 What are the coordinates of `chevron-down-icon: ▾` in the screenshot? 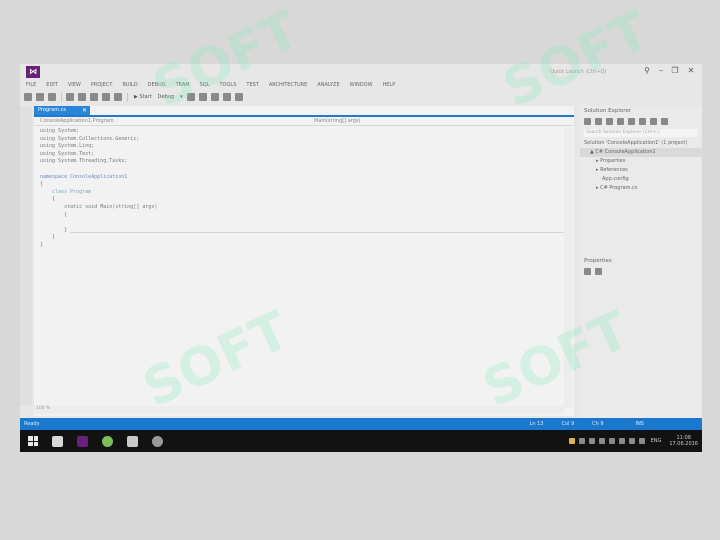 It's located at (181, 97).